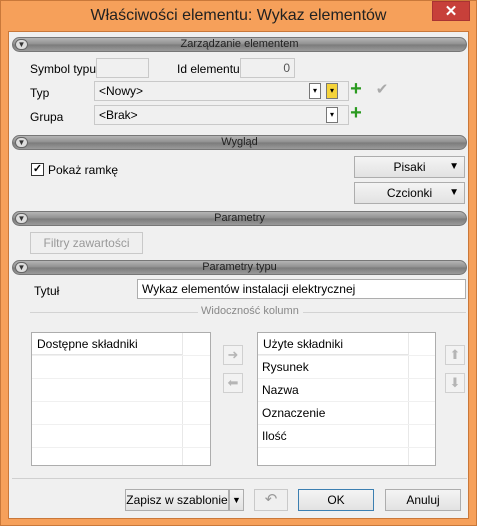 This screenshot has height=526, width=477. I want to click on pens-button: Pisaki ▼, so click(409, 167).